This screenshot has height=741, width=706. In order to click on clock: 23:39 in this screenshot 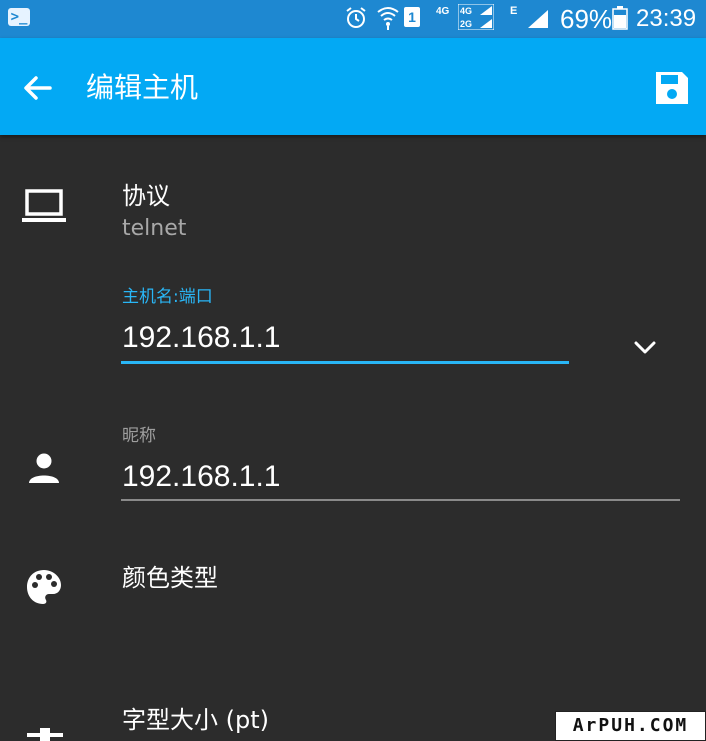, I will do `click(666, 18)`.